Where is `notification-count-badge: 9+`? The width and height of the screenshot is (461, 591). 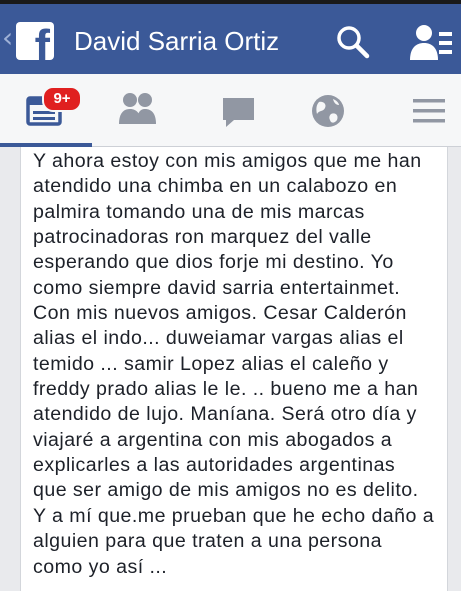
notification-count-badge: 9+ is located at coordinates (62, 99).